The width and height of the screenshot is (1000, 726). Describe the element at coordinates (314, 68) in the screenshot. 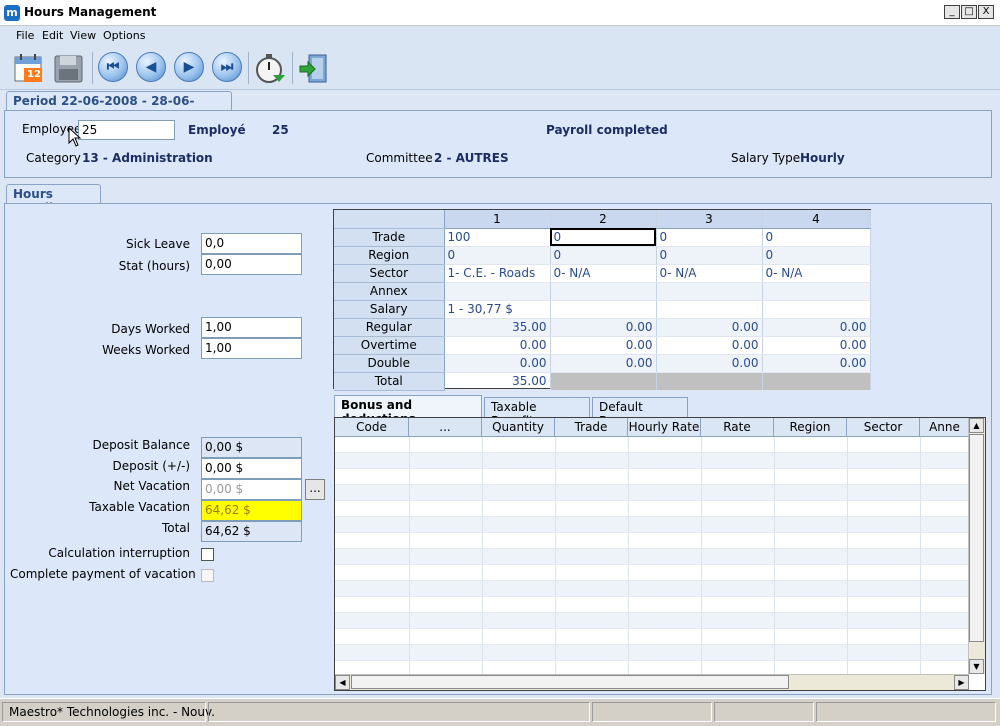

I see `exit-button` at that location.